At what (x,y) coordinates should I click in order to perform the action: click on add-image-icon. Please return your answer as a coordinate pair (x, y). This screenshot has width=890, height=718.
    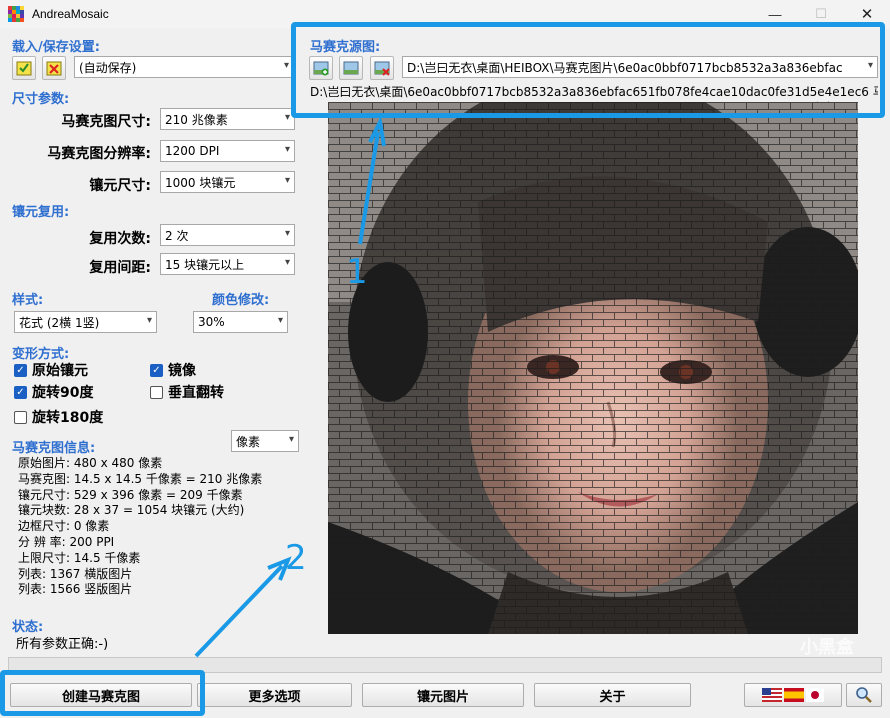
    Looking at the image, I should click on (321, 68).